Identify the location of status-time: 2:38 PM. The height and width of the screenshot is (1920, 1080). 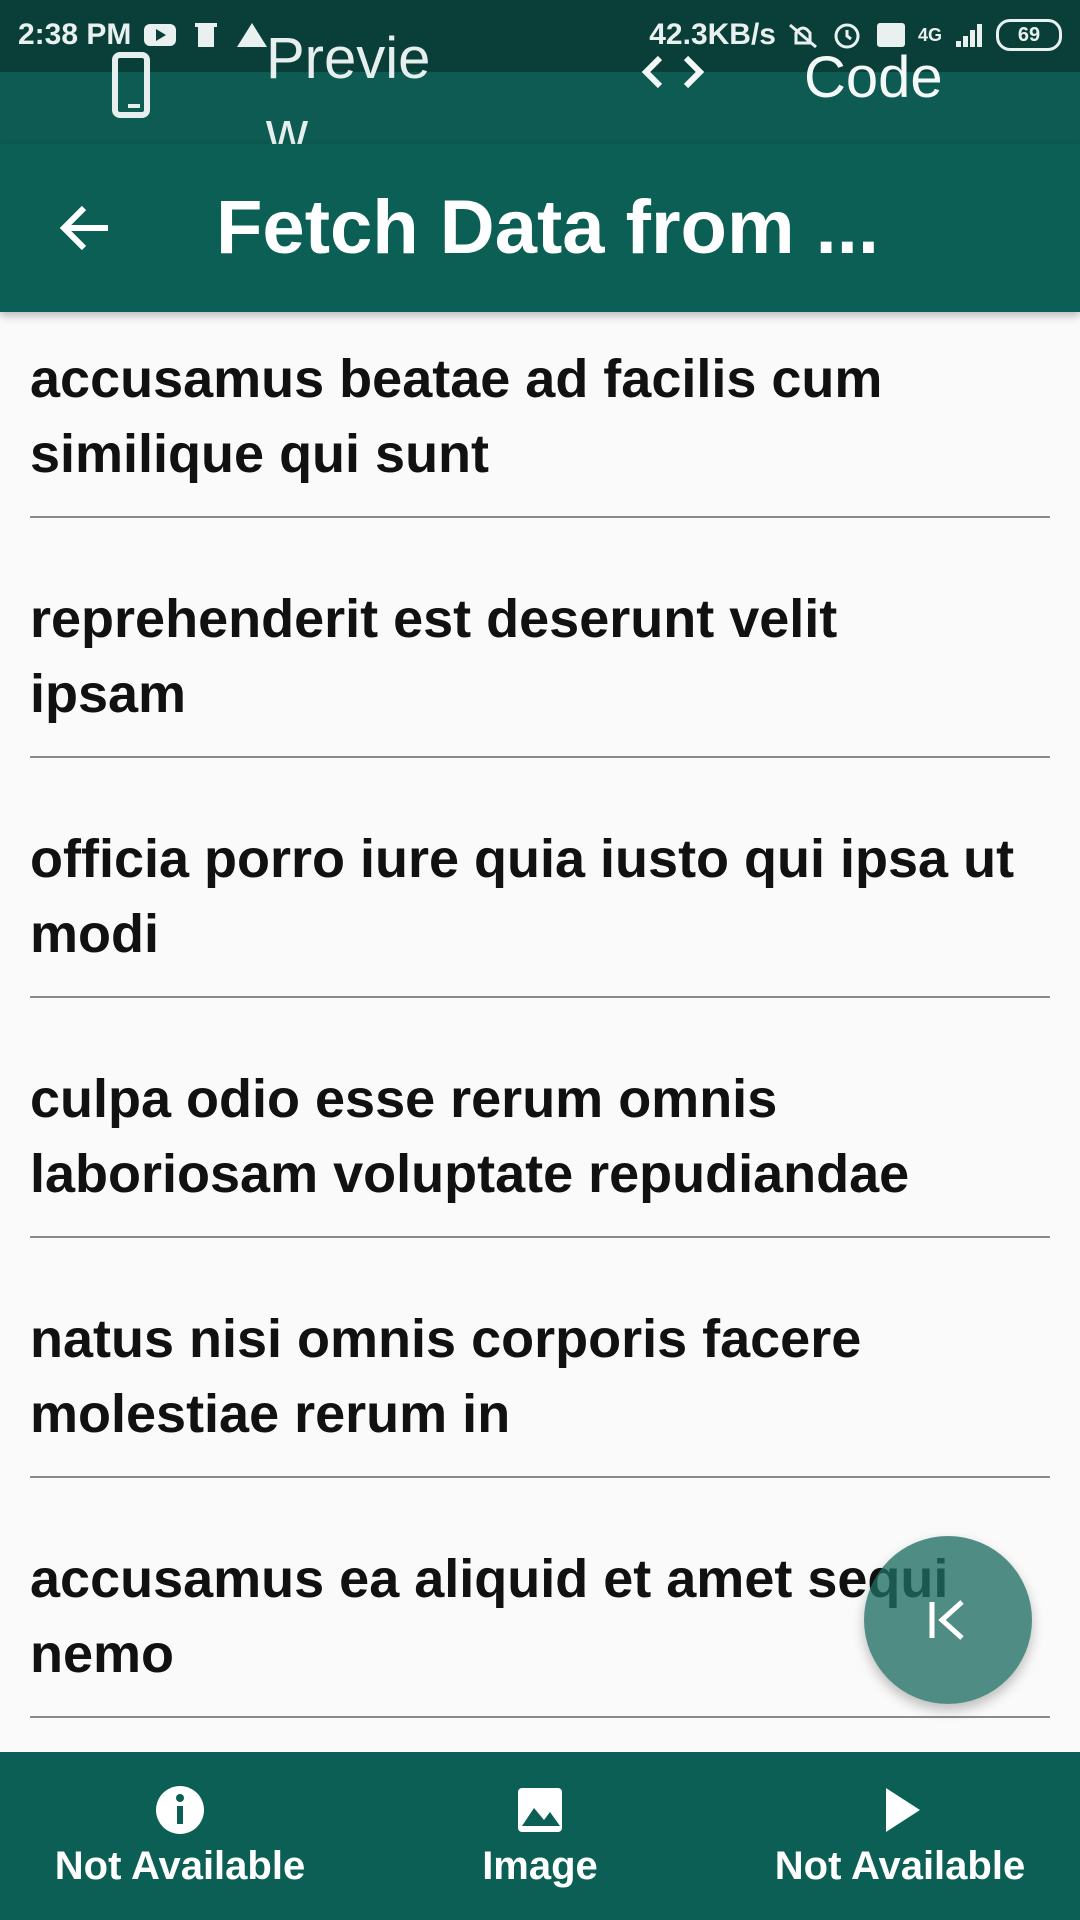
(75, 34).